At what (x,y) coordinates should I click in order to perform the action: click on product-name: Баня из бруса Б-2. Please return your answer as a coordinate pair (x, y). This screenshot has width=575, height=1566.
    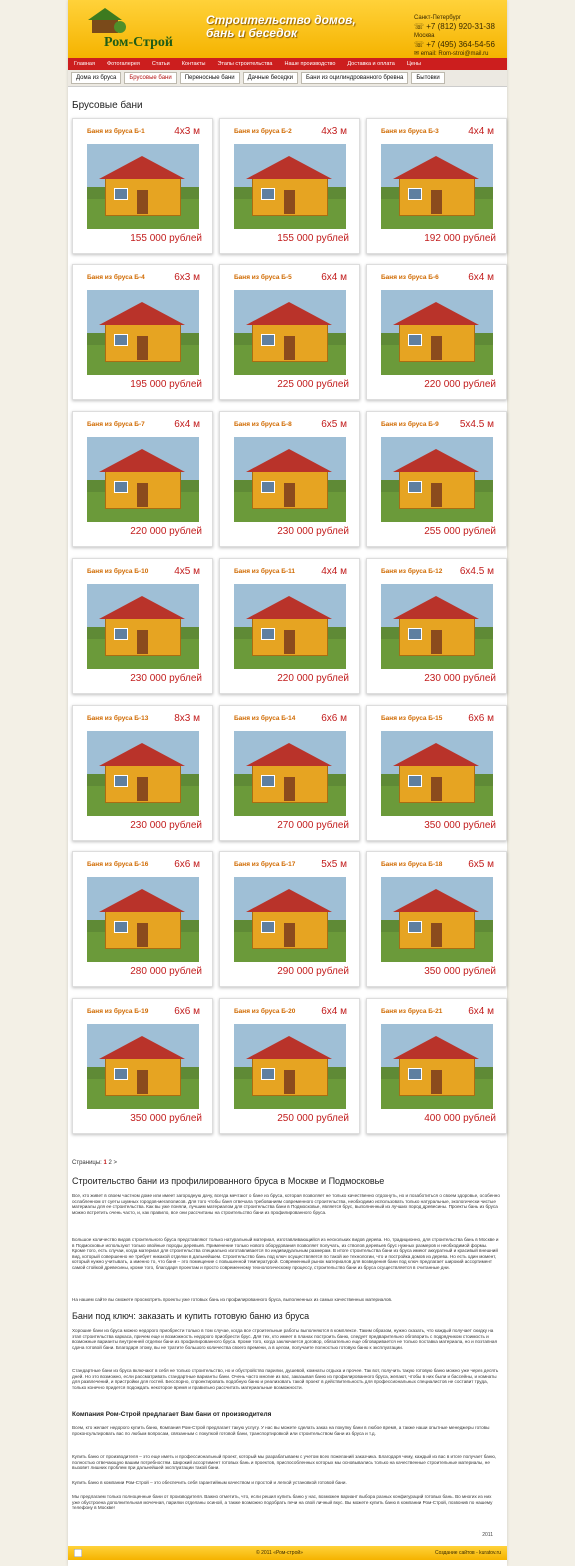
    Looking at the image, I should click on (263, 131).